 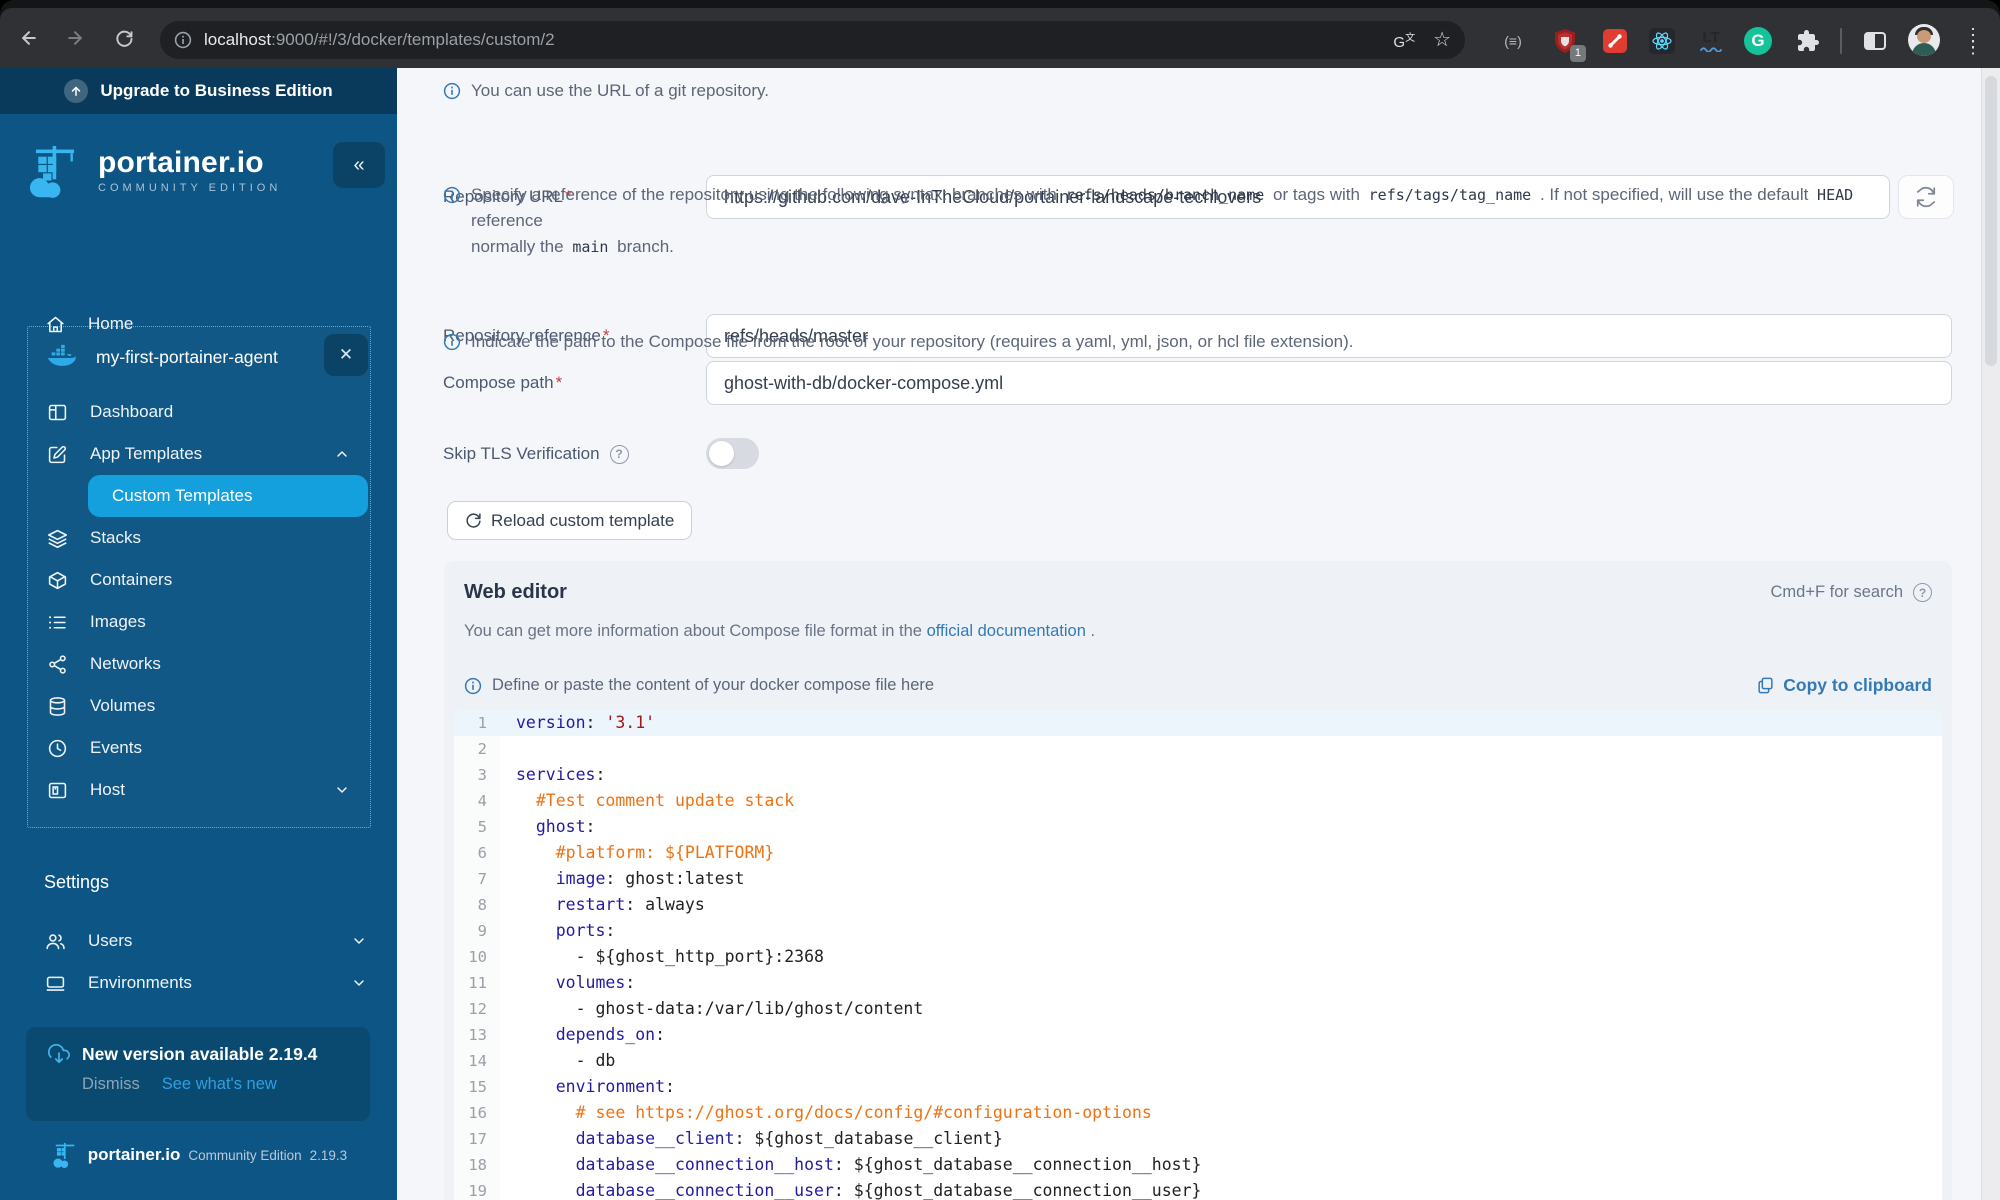 I want to click on bookmark-star-icon: ☆, so click(x=1442, y=40).